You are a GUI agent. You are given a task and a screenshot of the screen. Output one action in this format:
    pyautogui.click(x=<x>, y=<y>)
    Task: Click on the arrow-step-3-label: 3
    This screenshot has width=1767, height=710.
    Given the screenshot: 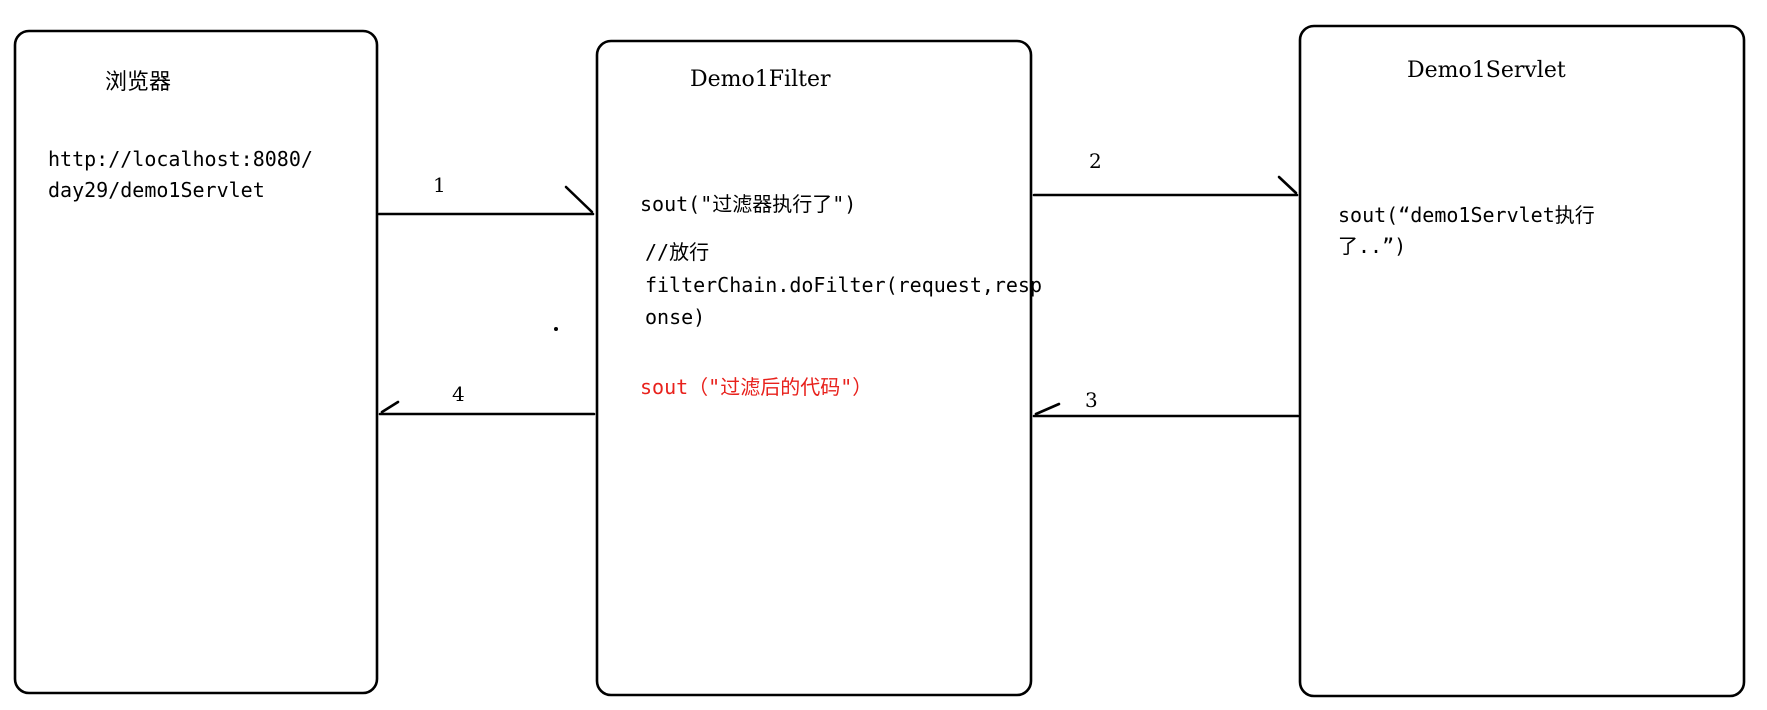 What is the action you would take?
    pyautogui.click(x=1091, y=400)
    